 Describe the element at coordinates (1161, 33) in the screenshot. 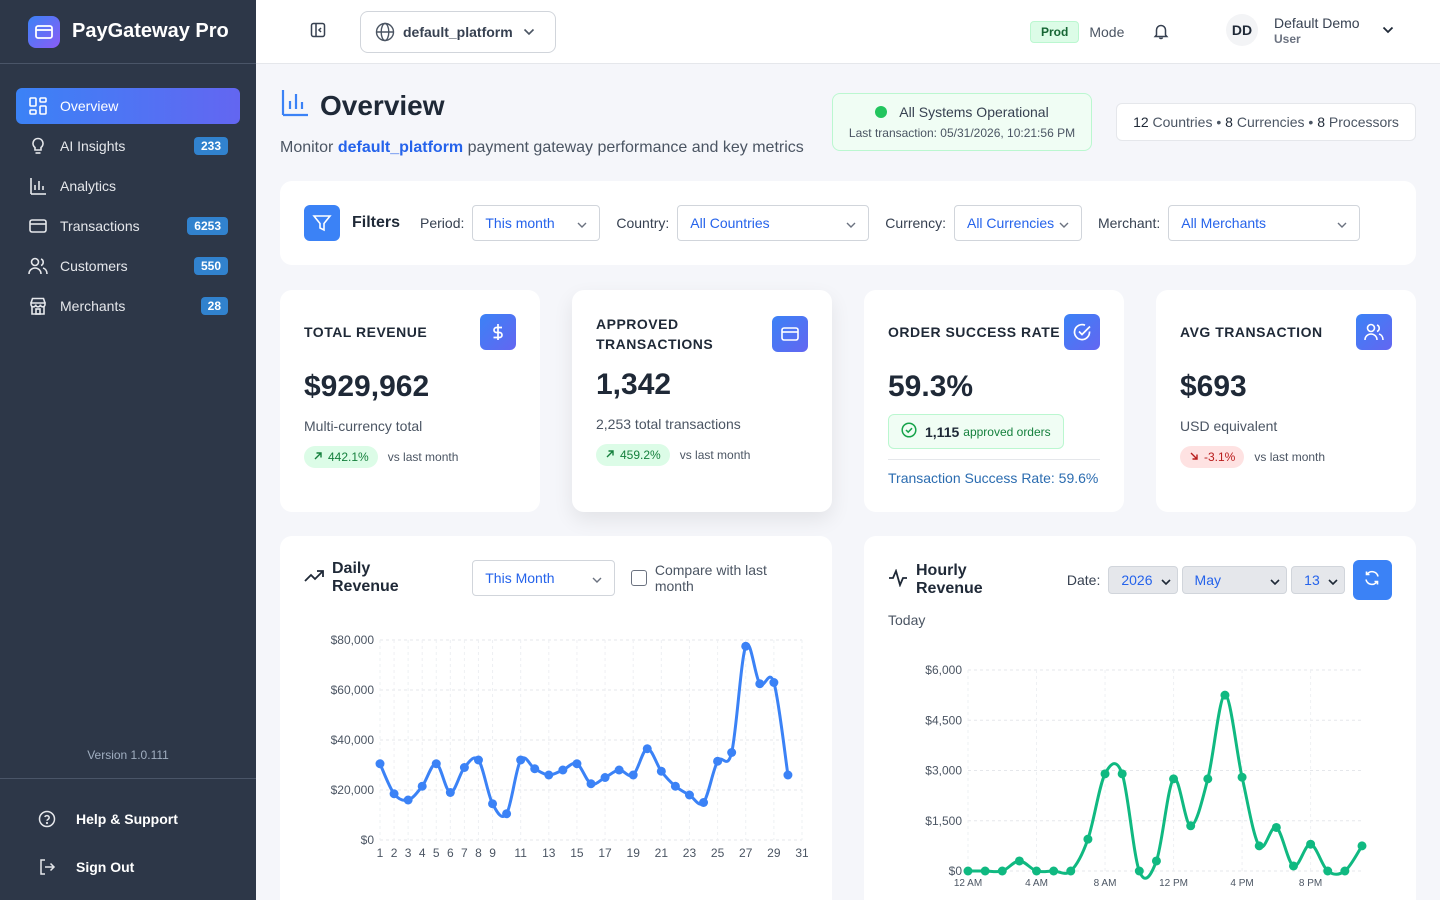

I see `bell-icon` at that location.